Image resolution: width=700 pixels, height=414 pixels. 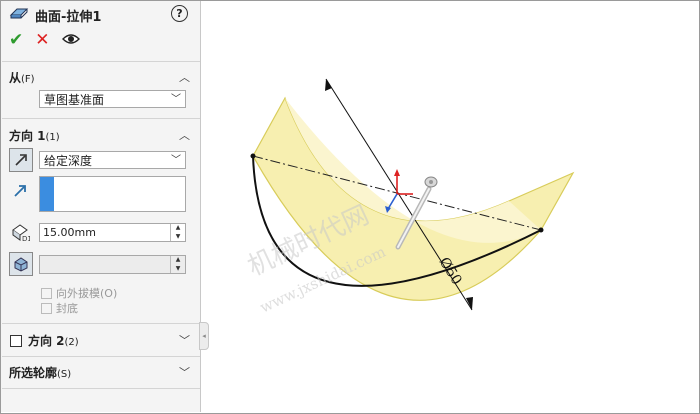 I want to click on ok-button: ✔, so click(x=16, y=40).